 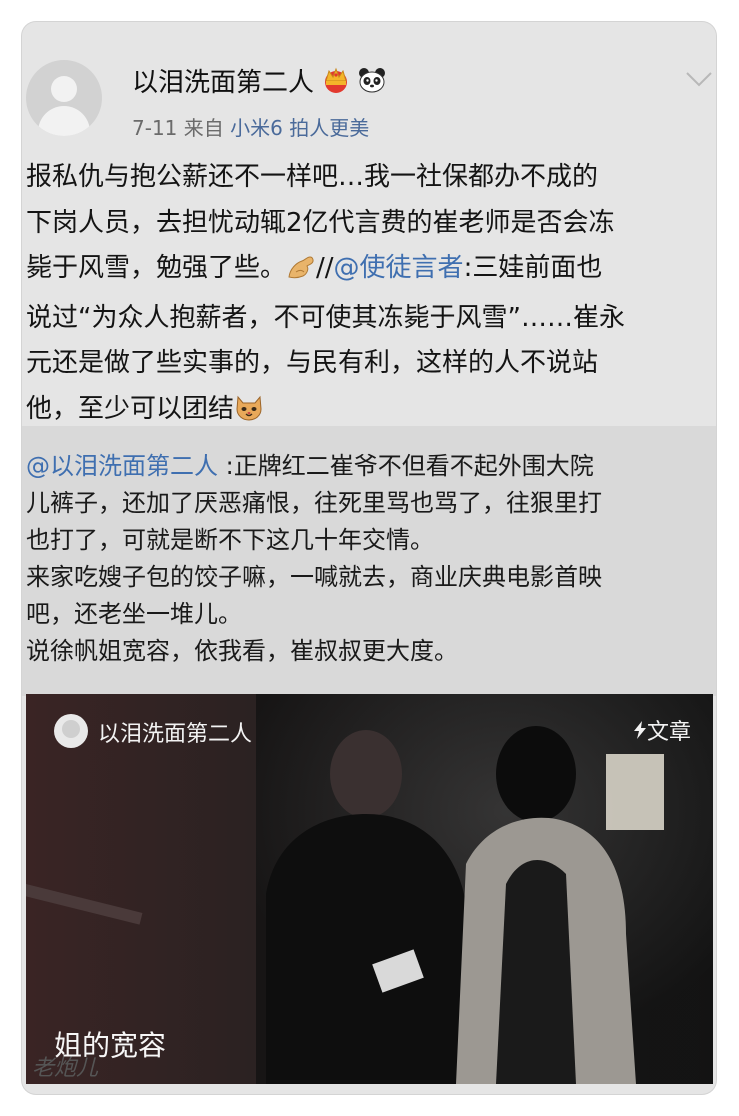 I want to click on avatar, so click(x=64, y=98).